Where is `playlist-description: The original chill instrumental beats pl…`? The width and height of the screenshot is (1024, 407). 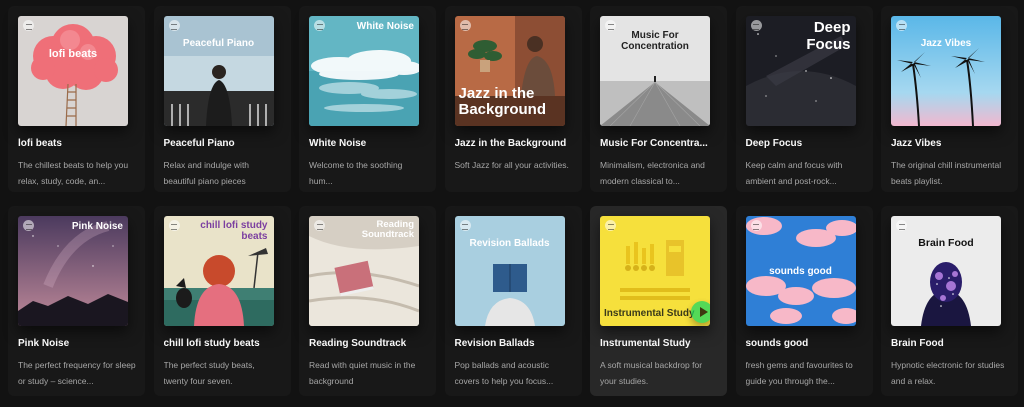 playlist-description: The original chill instrumental beats pl… is located at coordinates (946, 173).